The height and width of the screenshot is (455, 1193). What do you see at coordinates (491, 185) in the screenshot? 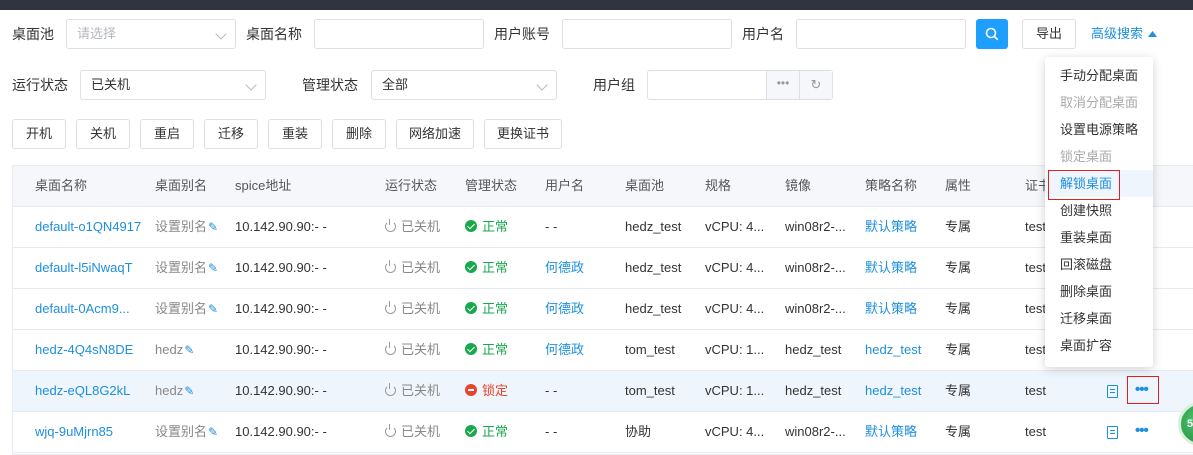
I see `col-mgmt-status: 管理状态` at bounding box center [491, 185].